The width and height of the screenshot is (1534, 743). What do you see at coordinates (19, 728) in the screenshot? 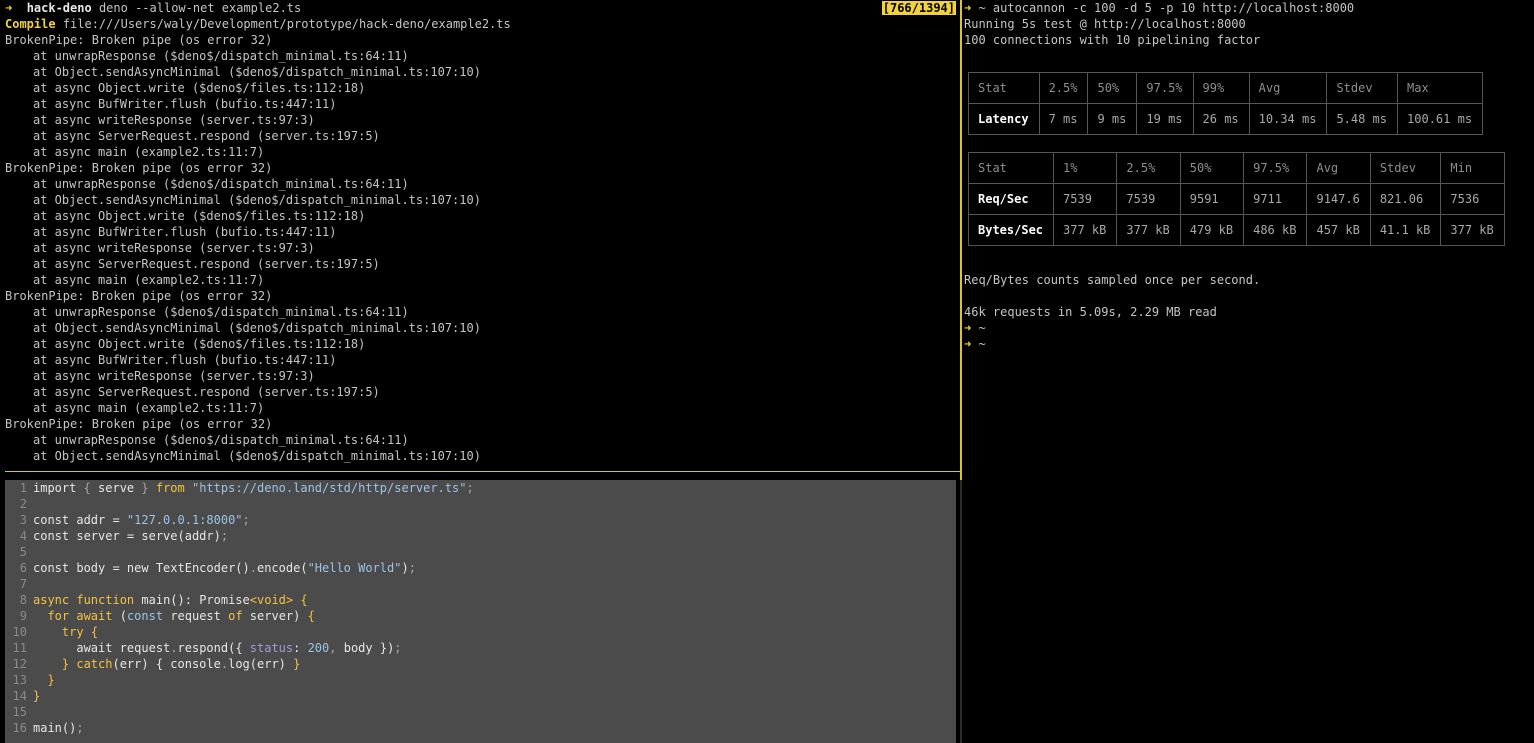
I see `line-number: 16` at bounding box center [19, 728].